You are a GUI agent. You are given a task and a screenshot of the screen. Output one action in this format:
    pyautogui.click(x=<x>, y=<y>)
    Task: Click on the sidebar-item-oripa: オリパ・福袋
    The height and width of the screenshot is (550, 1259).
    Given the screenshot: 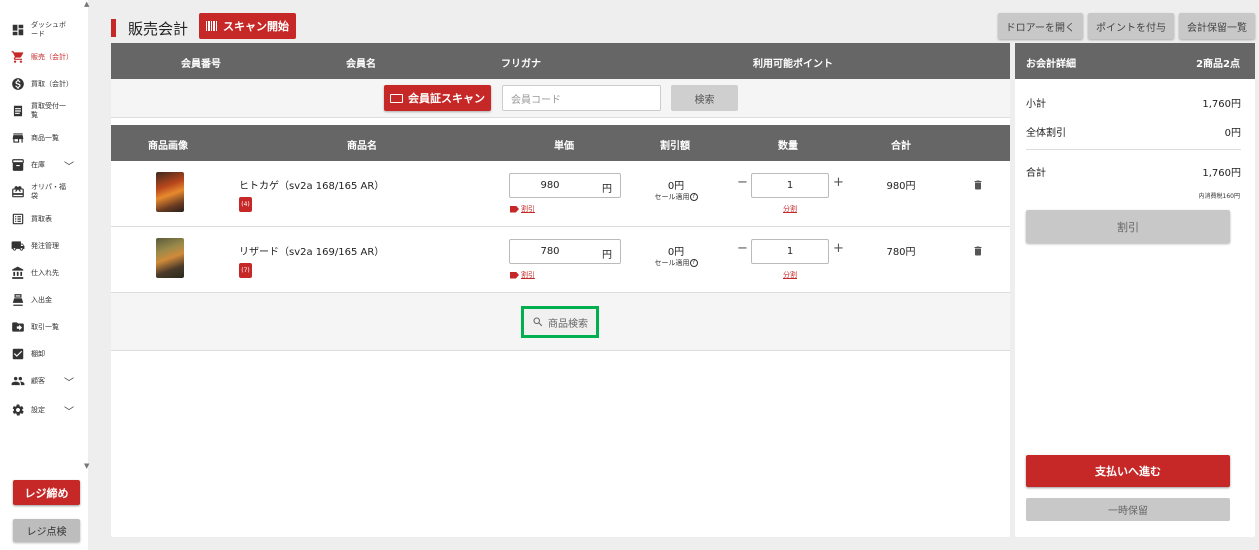 What is the action you would take?
    pyautogui.click(x=43, y=192)
    